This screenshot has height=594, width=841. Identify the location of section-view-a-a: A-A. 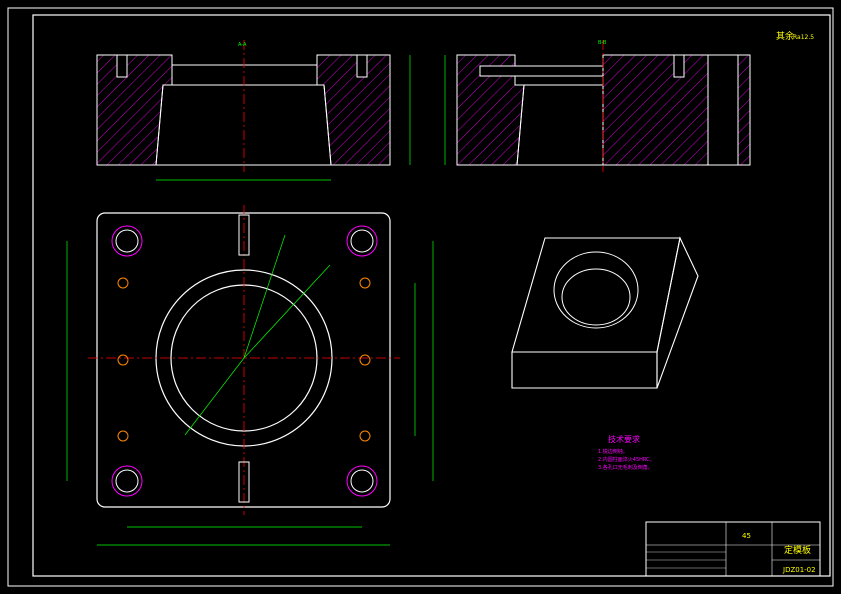
(253, 110).